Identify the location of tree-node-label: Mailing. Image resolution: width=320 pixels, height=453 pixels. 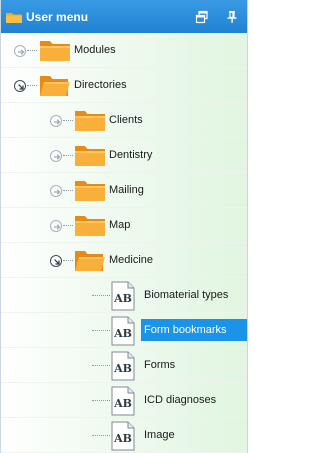
(126, 190).